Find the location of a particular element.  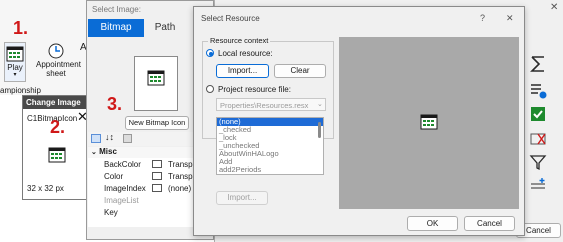

list-dot-icon is located at coordinates (538, 90).